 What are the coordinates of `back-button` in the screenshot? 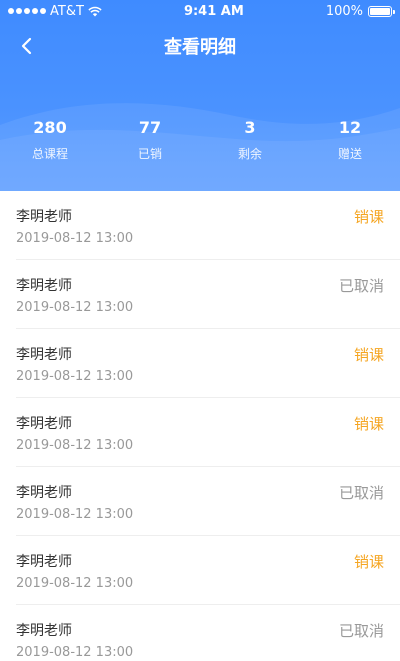 It's located at (26, 46).